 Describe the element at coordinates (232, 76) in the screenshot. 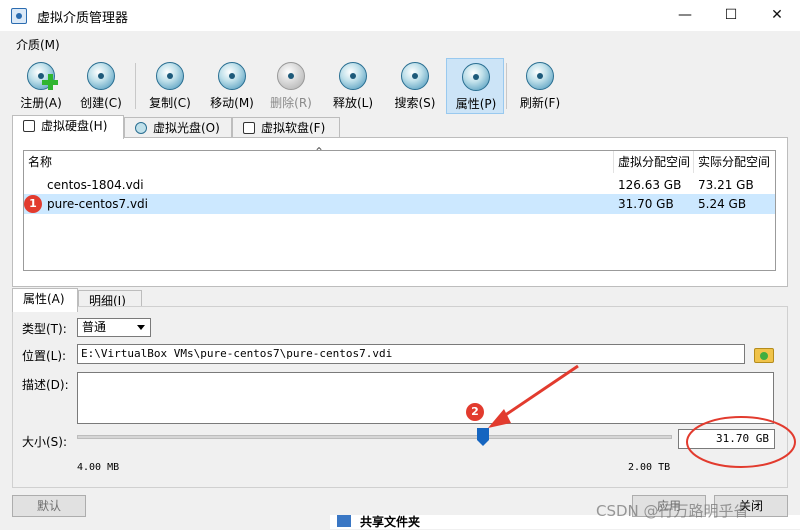

I see `move-disk-icon` at that location.